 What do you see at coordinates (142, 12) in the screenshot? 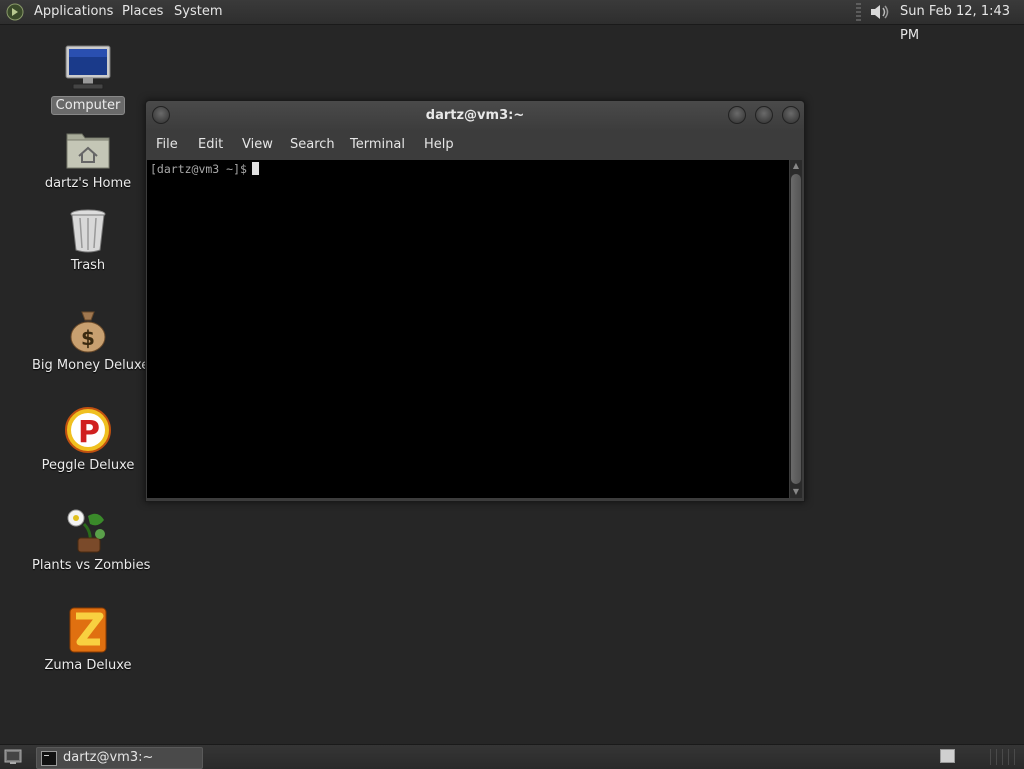
I see `places-menu: Places` at bounding box center [142, 12].